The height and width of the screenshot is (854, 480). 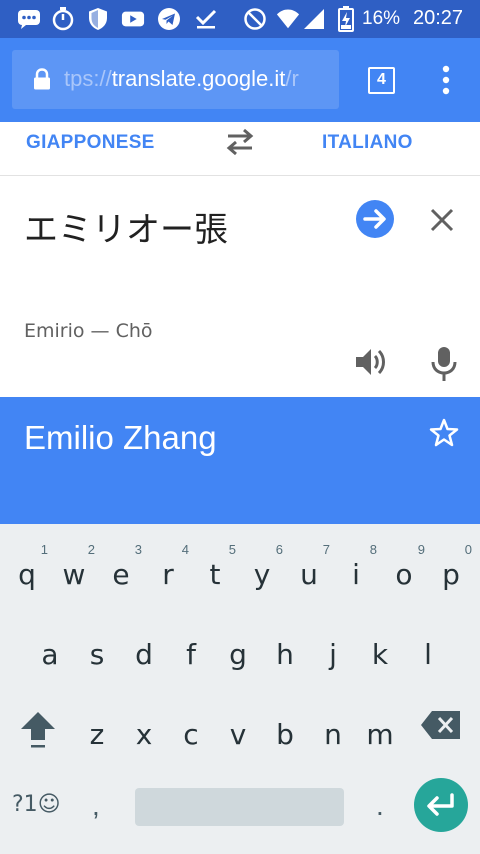 What do you see at coordinates (367, 143) in the screenshot?
I see `target-language-button: ITALIANO` at bounding box center [367, 143].